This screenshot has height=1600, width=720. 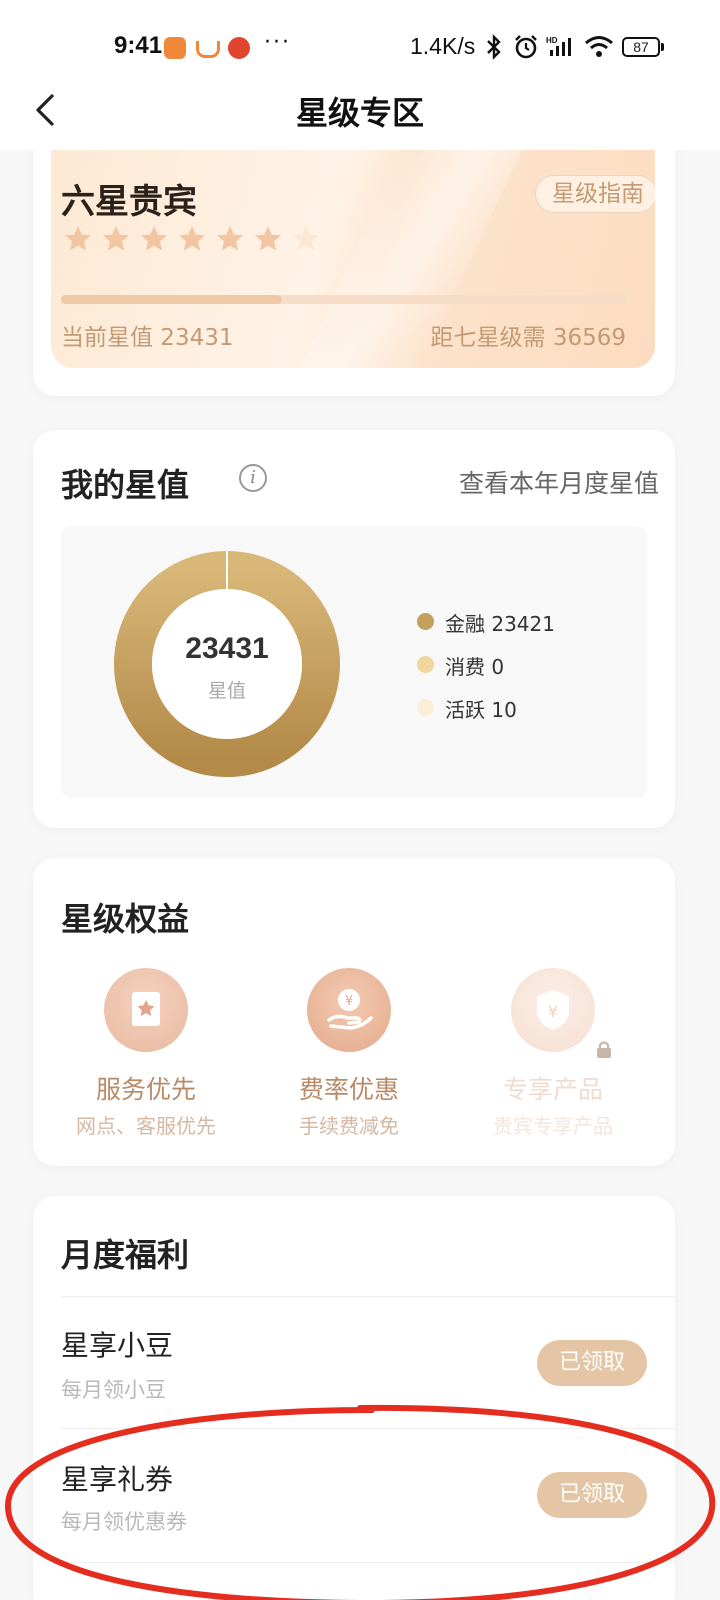 What do you see at coordinates (553, 1126) in the screenshot?
I see `right-desc-exclusive-products: 贵宾专享产品` at bounding box center [553, 1126].